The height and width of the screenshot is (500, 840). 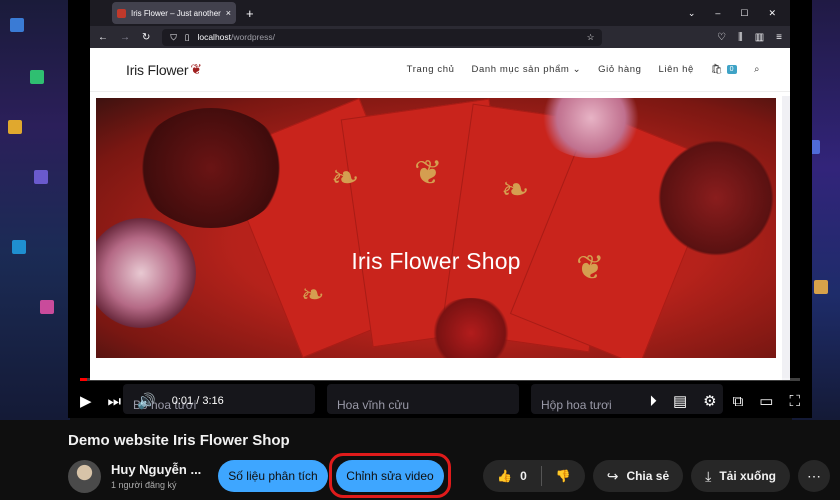 What do you see at coordinates (717, 13) in the screenshot?
I see `minimize-icon: –` at bounding box center [717, 13].